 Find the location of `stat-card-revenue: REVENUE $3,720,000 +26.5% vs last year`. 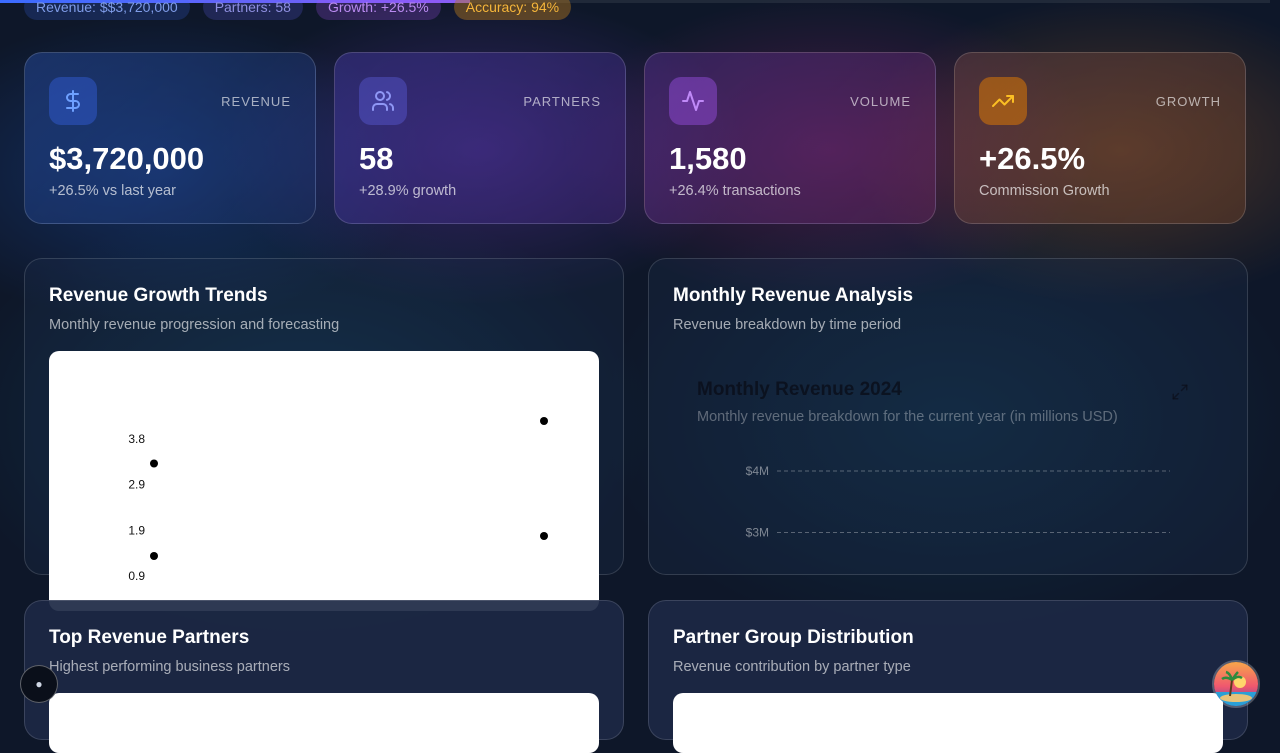

stat-card-revenue: REVENUE $3,720,000 +26.5% vs last year is located at coordinates (170, 138).